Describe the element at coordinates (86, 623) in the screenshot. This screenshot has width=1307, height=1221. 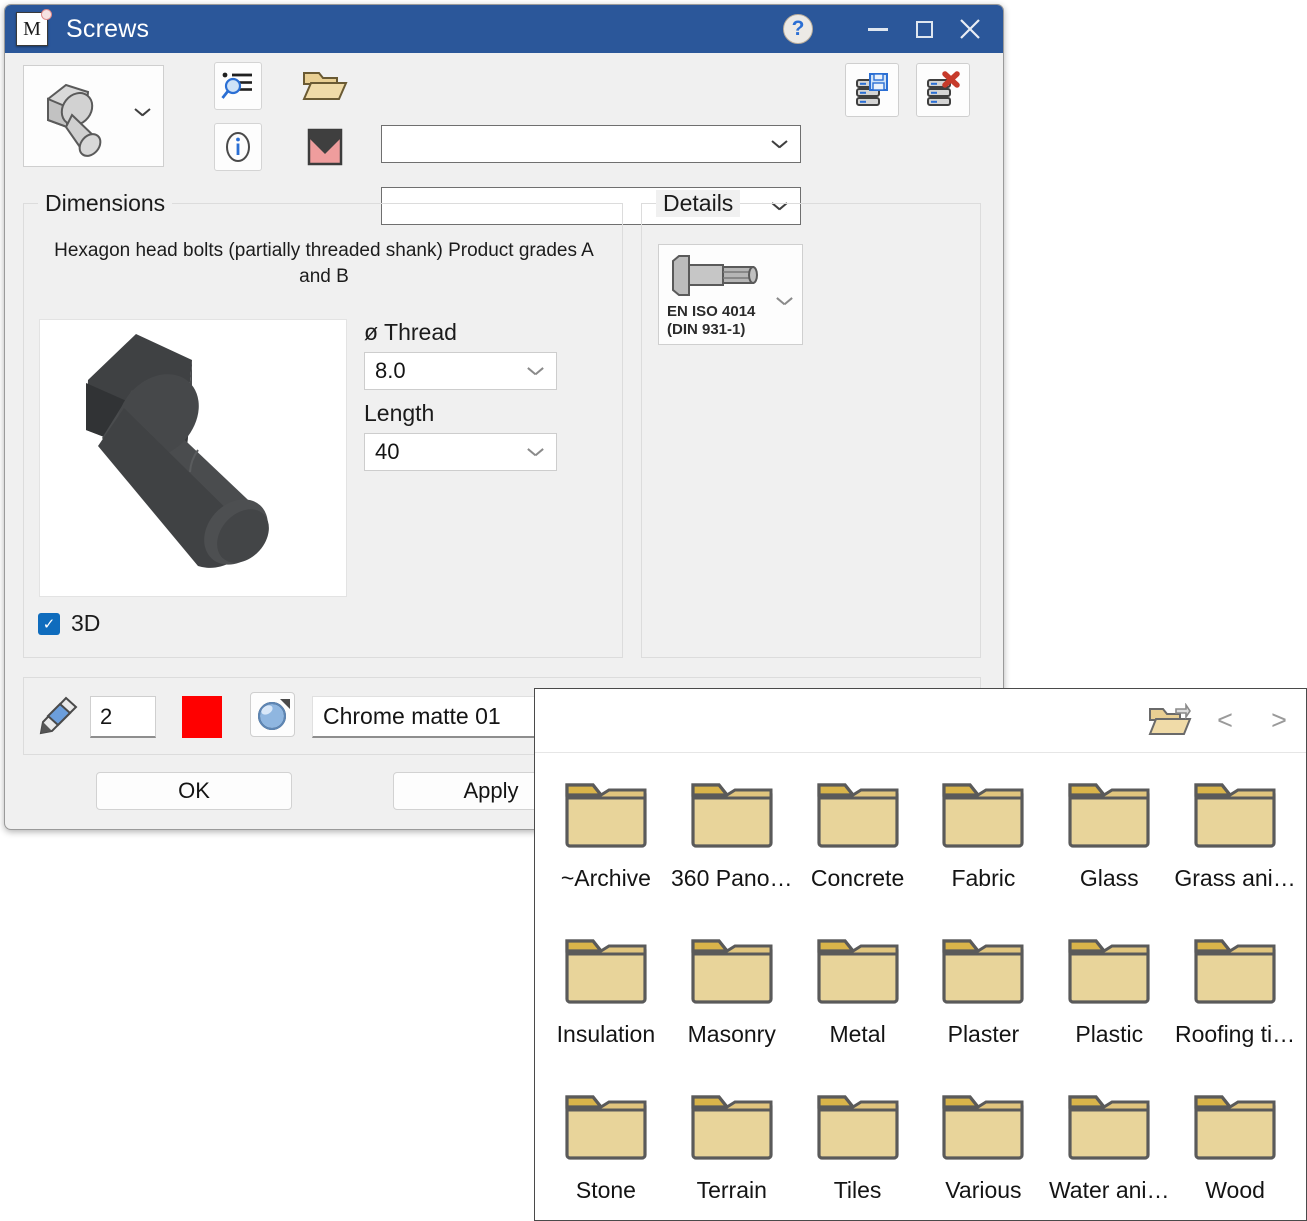
I see `checkbox-3d-label: 3D` at that location.